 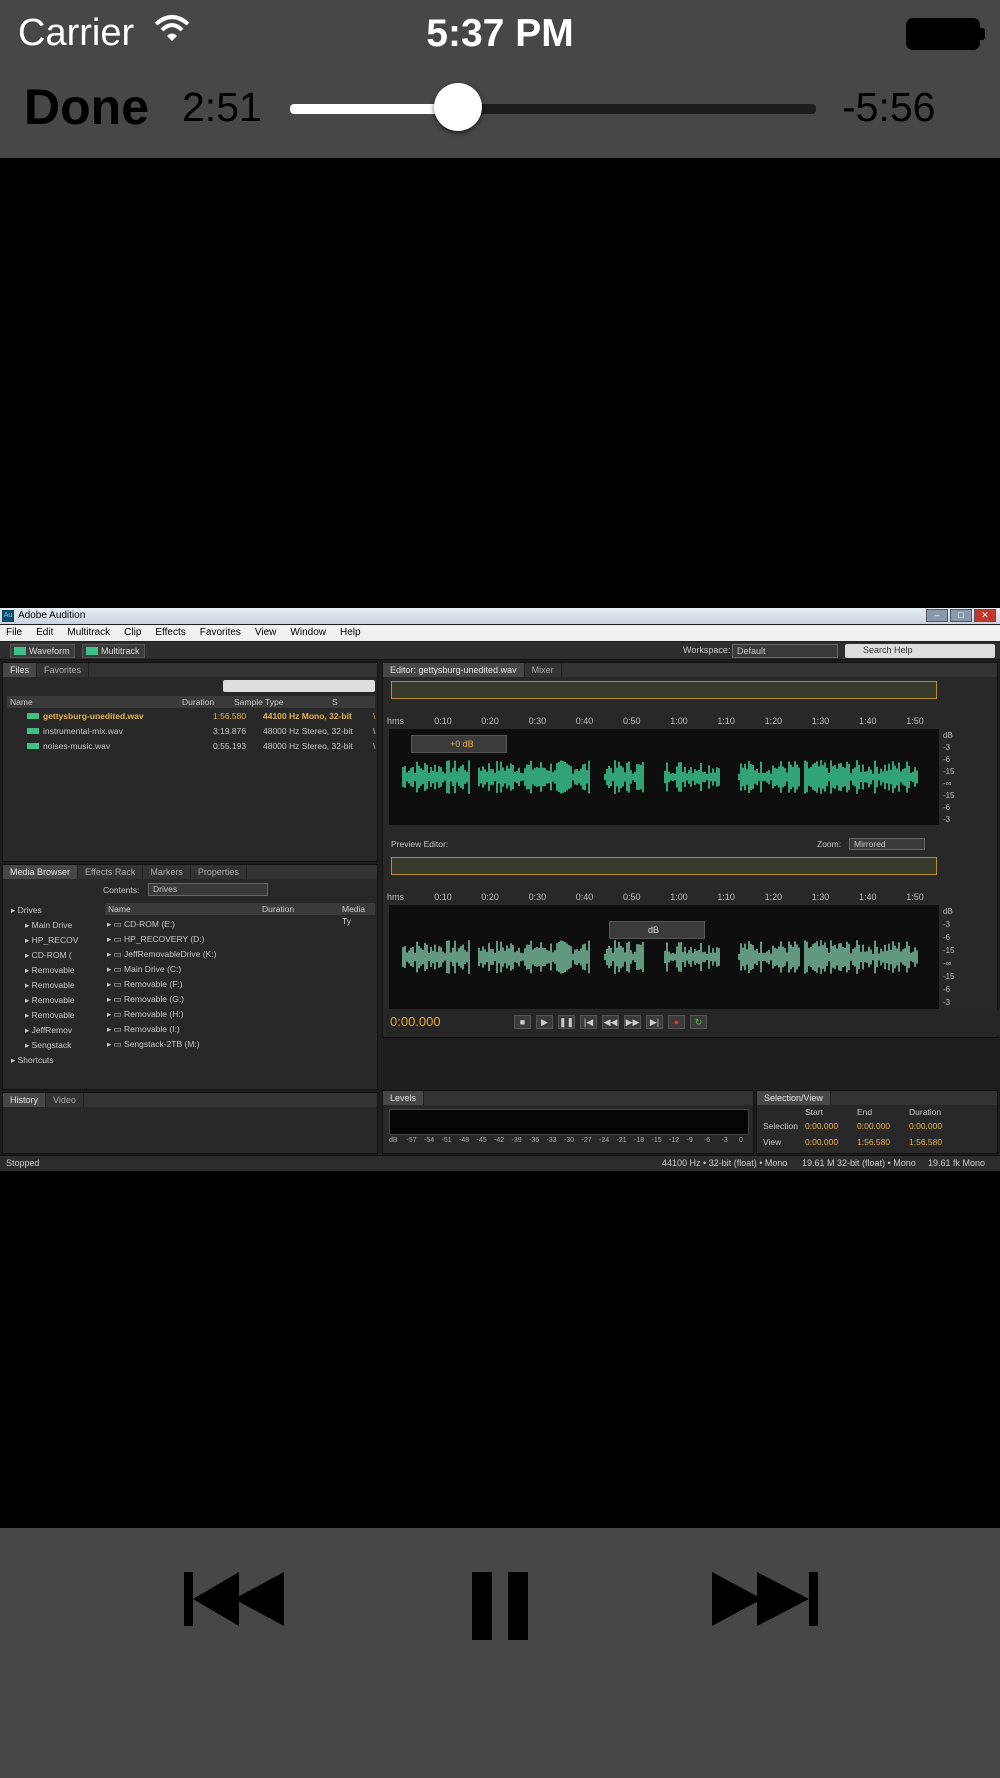 What do you see at coordinates (543, 670) in the screenshot?
I see `editor-tab-1: Mixer` at bounding box center [543, 670].